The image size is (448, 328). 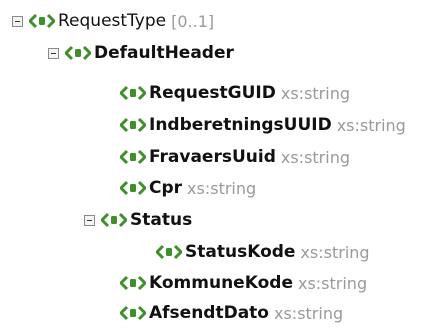 What do you see at coordinates (161, 220) in the screenshot?
I see `node-name: Status` at bounding box center [161, 220].